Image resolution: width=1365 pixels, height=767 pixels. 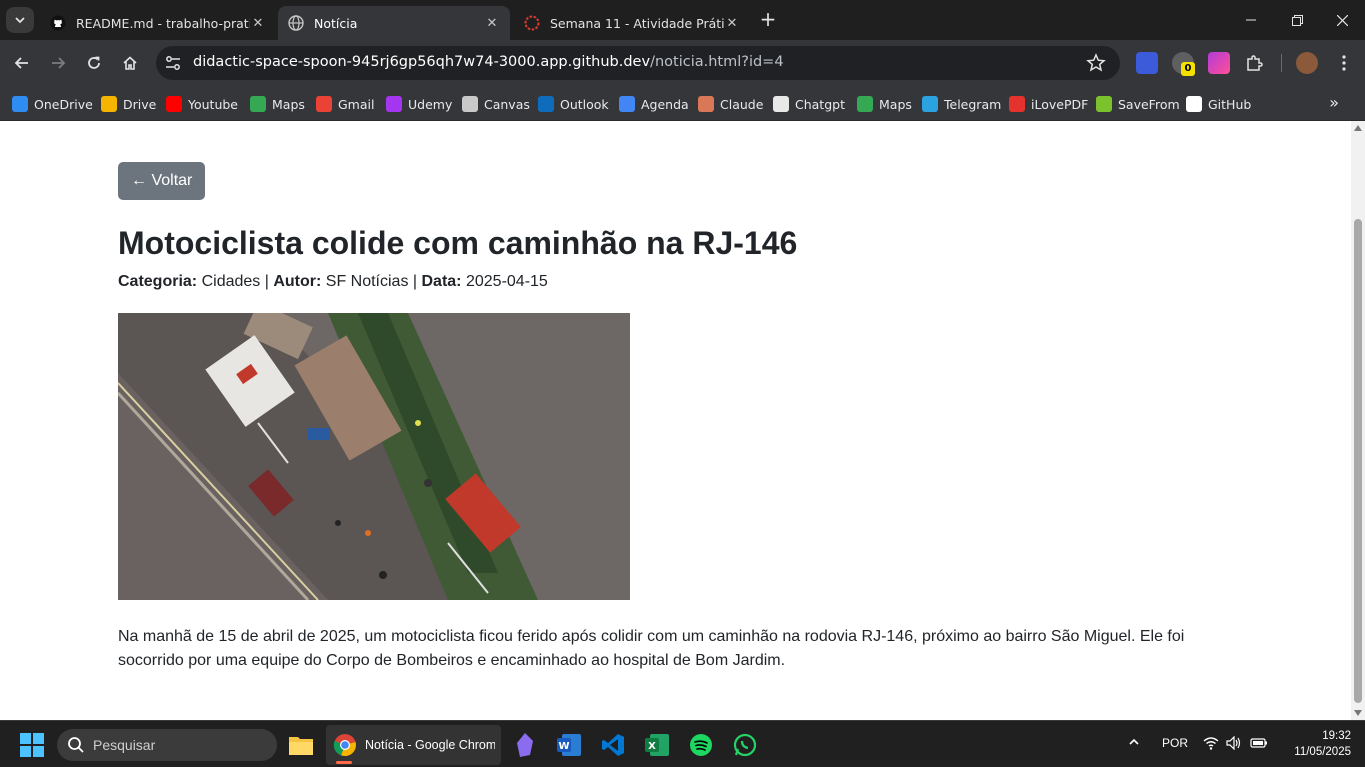 I want to click on bitwarden-extension-icon, so click(x=1147, y=63).